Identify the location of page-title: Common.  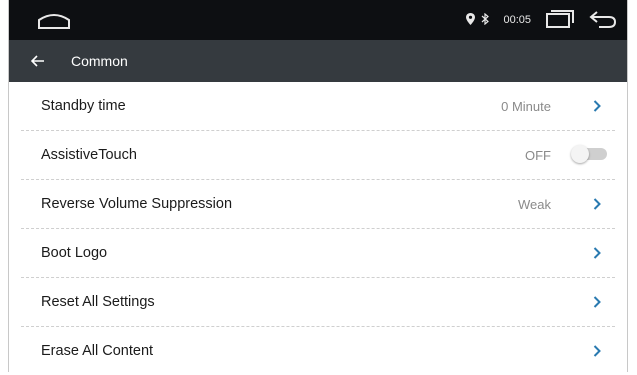
(99, 61).